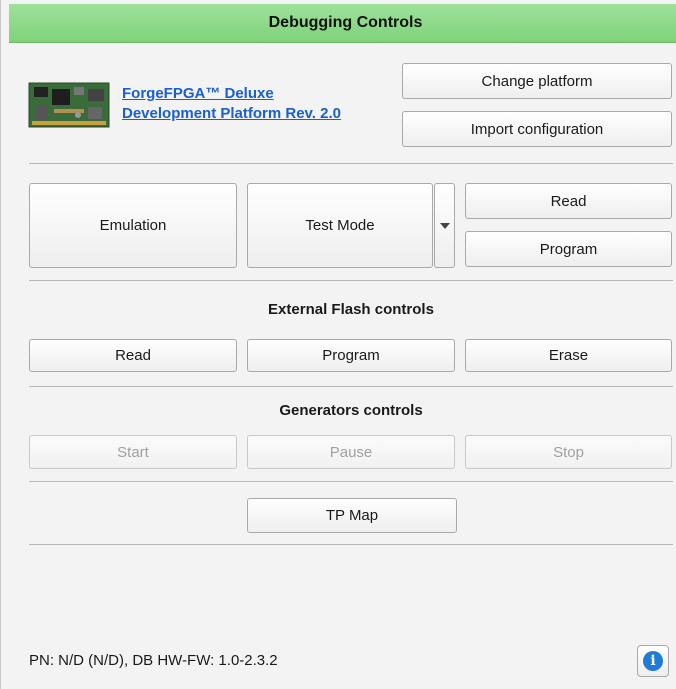 This screenshot has width=676, height=689. Describe the element at coordinates (568, 249) in the screenshot. I see `mode-program-button: Program` at that location.